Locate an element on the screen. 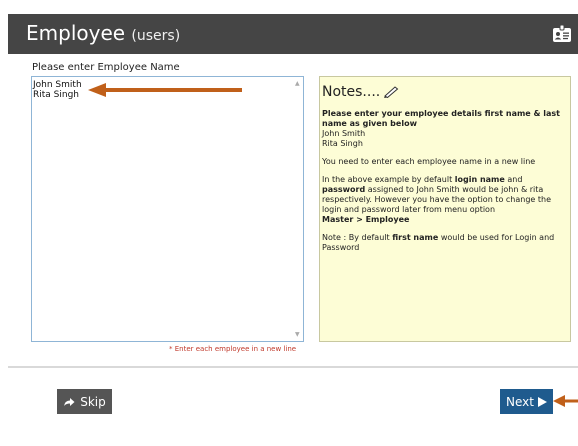  notes-note-part1: Note : By default is located at coordinates (357, 237).